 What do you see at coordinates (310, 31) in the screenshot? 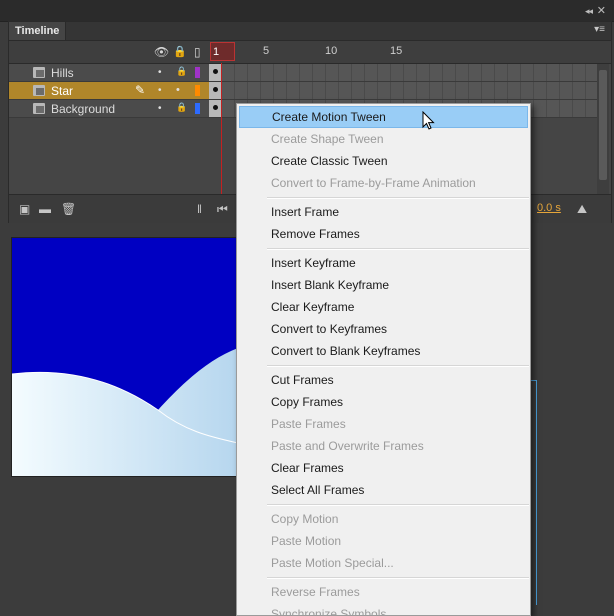
I see `panel-tab-bar: Timeline ▾≡` at bounding box center [310, 31].